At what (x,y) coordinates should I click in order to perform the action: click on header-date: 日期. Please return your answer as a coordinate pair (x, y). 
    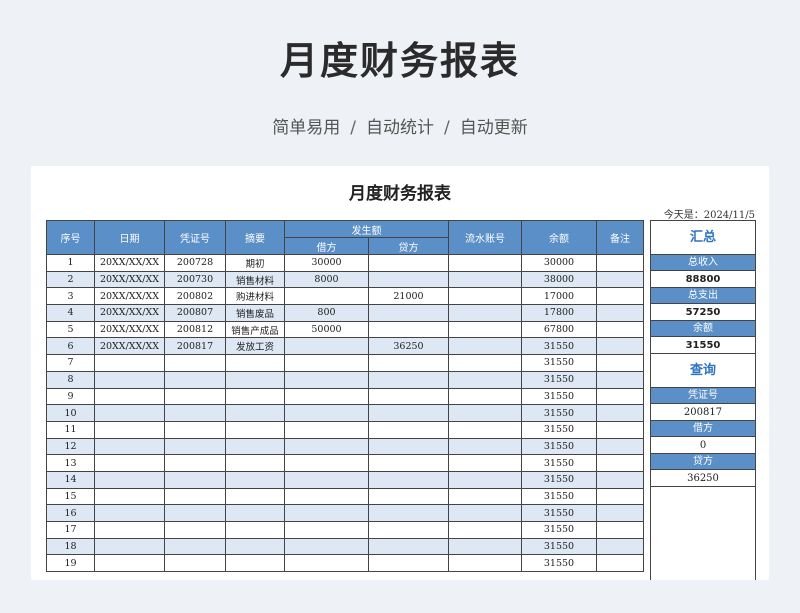
    Looking at the image, I should click on (129, 237).